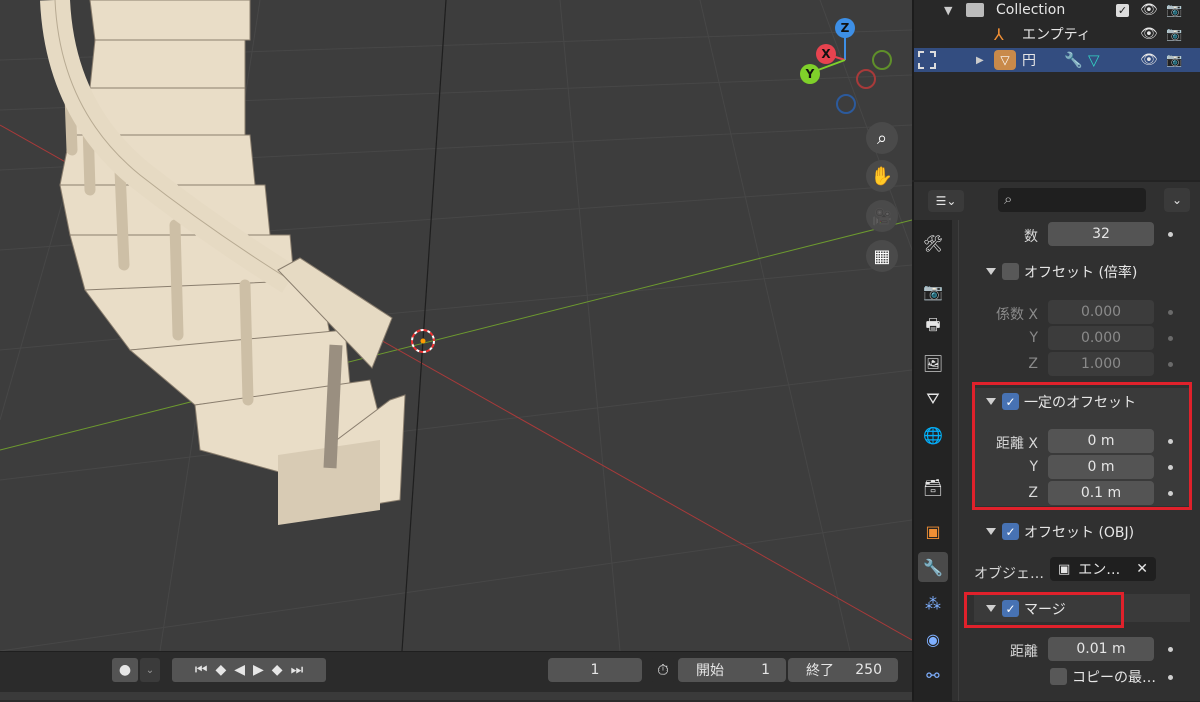 Image resolution: width=1200 pixels, height=702 pixels. I want to click on header-options-dropdown: ⌄, so click(1177, 200).